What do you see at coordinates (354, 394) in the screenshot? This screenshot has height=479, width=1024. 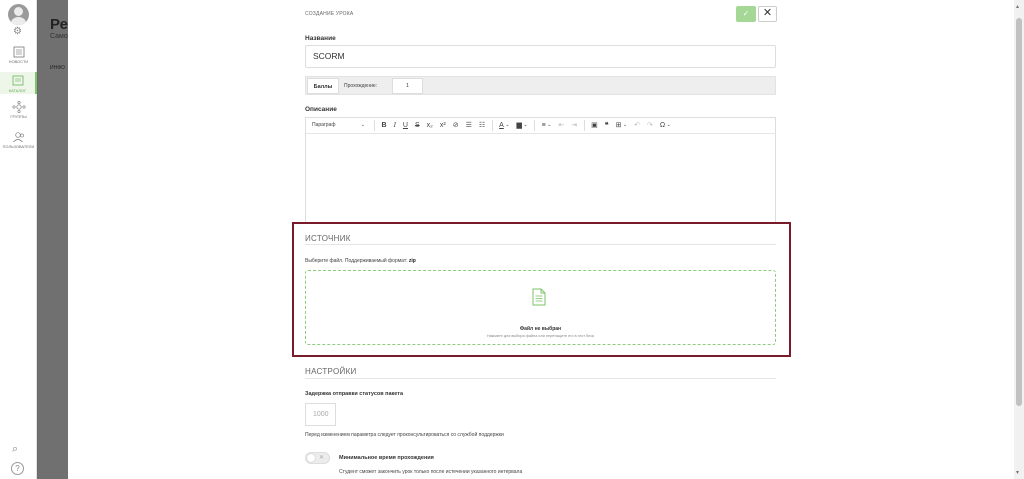 I see `delay-label: Задержка отправки статусов пакета` at bounding box center [354, 394].